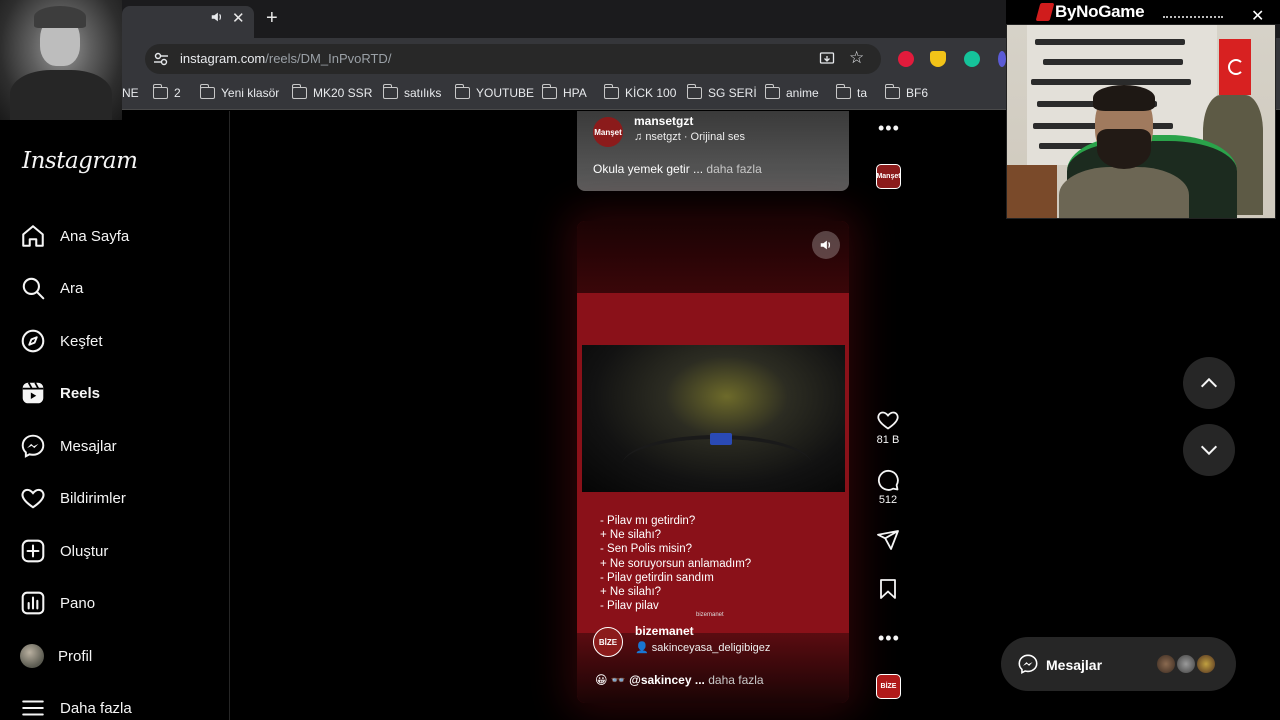 This screenshot has height=720, width=1280. What do you see at coordinates (72, 288) in the screenshot?
I see `sidebar-item-label: Ara` at bounding box center [72, 288].